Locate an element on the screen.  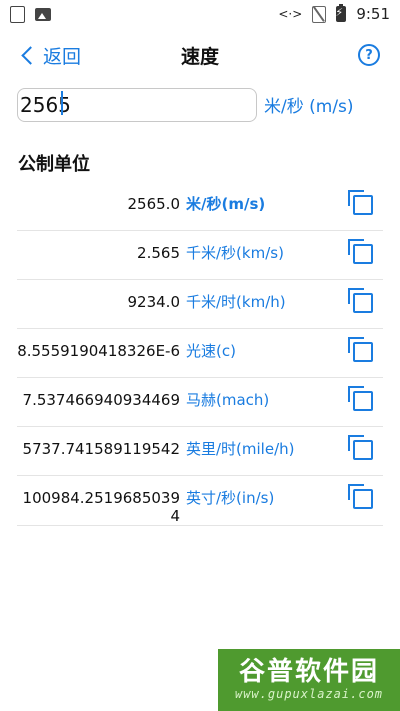
conversion-value: 8.5559190418326E-6 is located at coordinates (98, 351).